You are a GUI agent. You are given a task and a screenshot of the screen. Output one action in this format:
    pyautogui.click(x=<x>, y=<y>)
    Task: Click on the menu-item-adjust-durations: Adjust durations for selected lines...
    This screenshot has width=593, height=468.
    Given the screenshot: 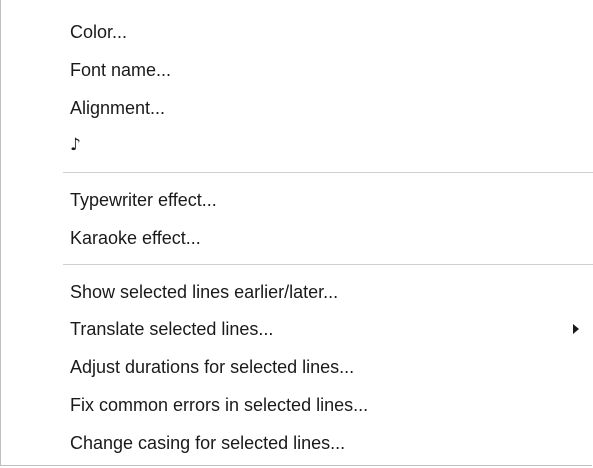 What is the action you would take?
    pyautogui.click(x=296, y=367)
    